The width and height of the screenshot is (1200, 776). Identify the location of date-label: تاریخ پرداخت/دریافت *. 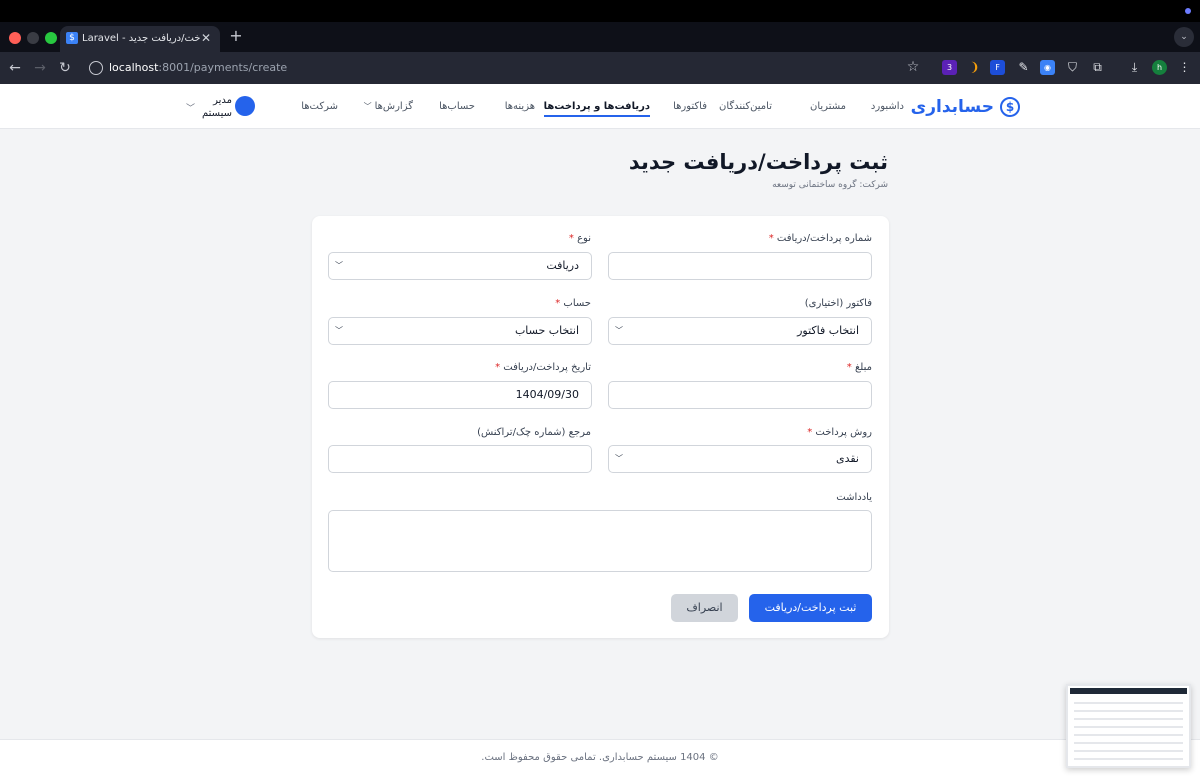
(543, 367).